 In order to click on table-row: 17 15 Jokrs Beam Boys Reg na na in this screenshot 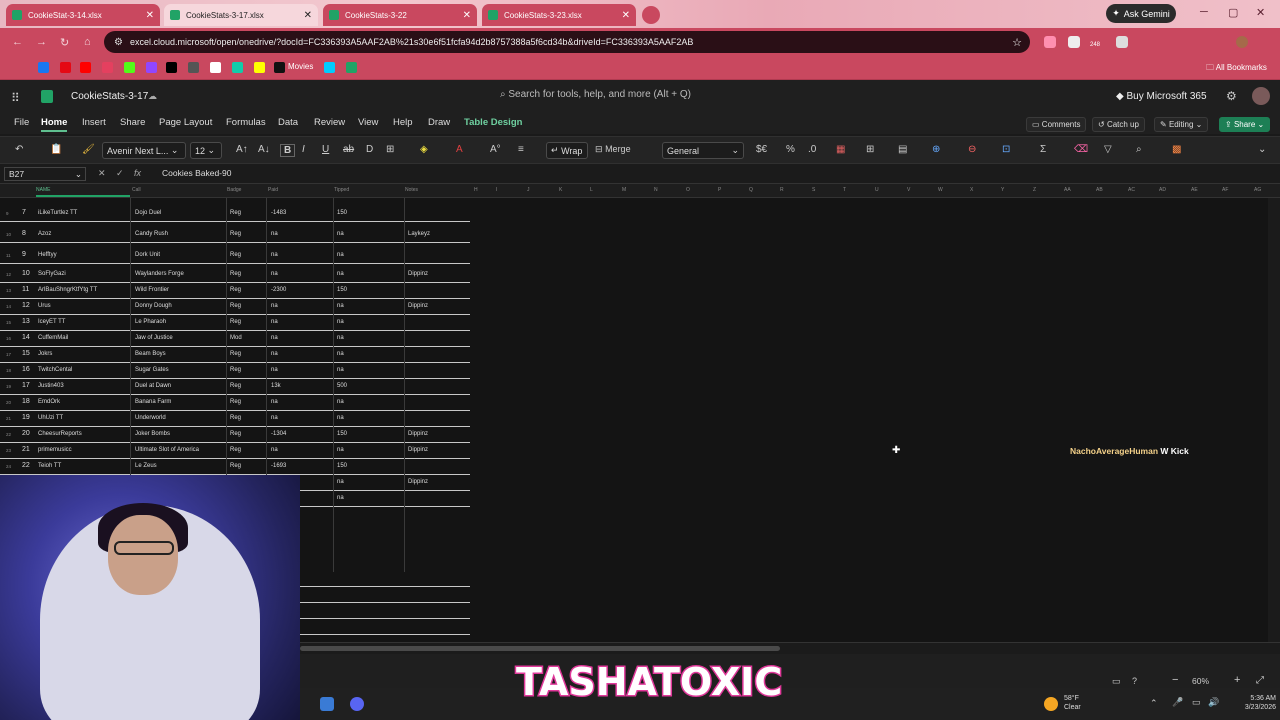, I will do `click(235, 355)`.